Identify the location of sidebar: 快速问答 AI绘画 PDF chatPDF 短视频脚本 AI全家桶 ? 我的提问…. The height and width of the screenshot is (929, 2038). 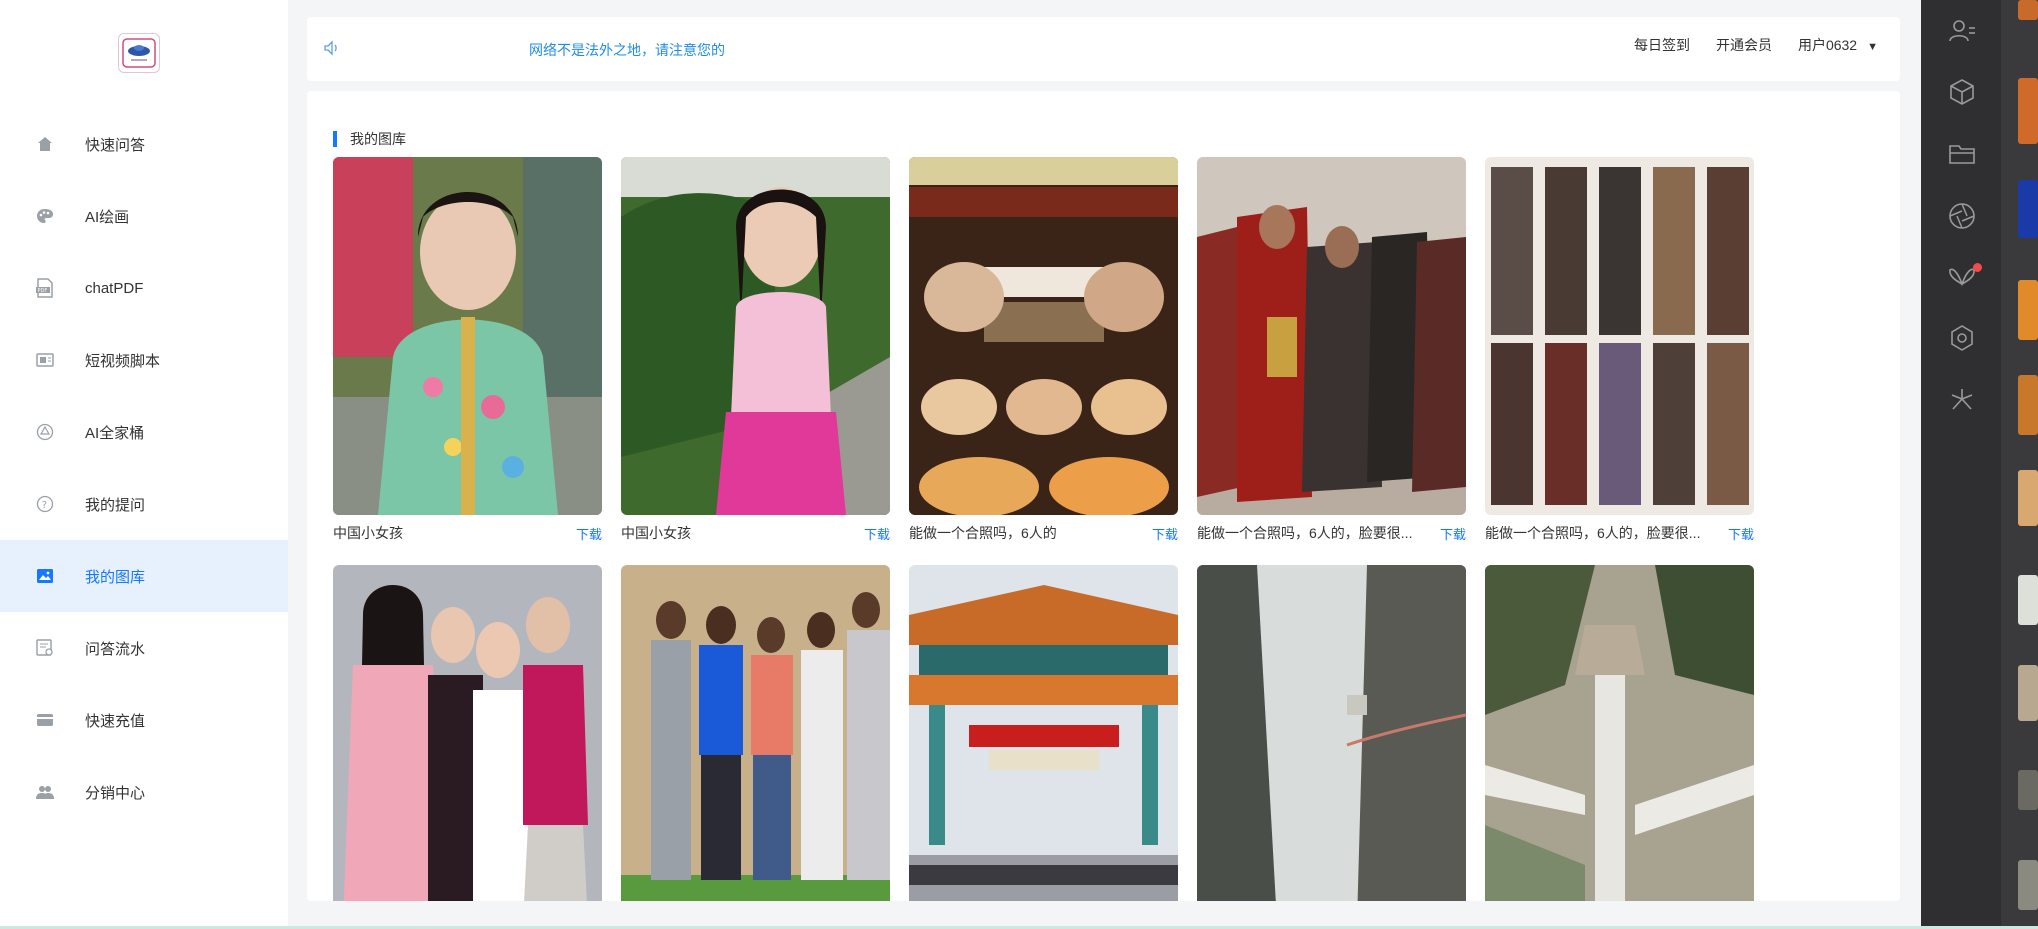
(144, 464).